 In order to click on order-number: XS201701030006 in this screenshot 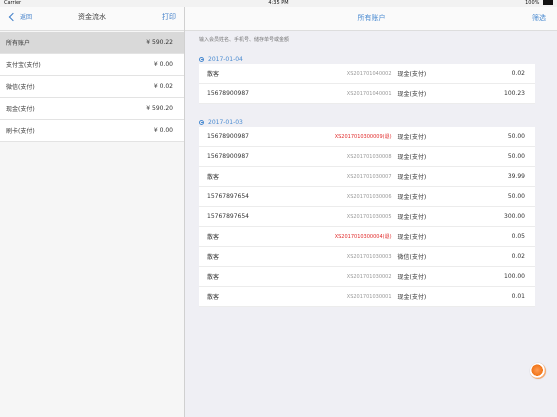, I will do `click(369, 196)`.